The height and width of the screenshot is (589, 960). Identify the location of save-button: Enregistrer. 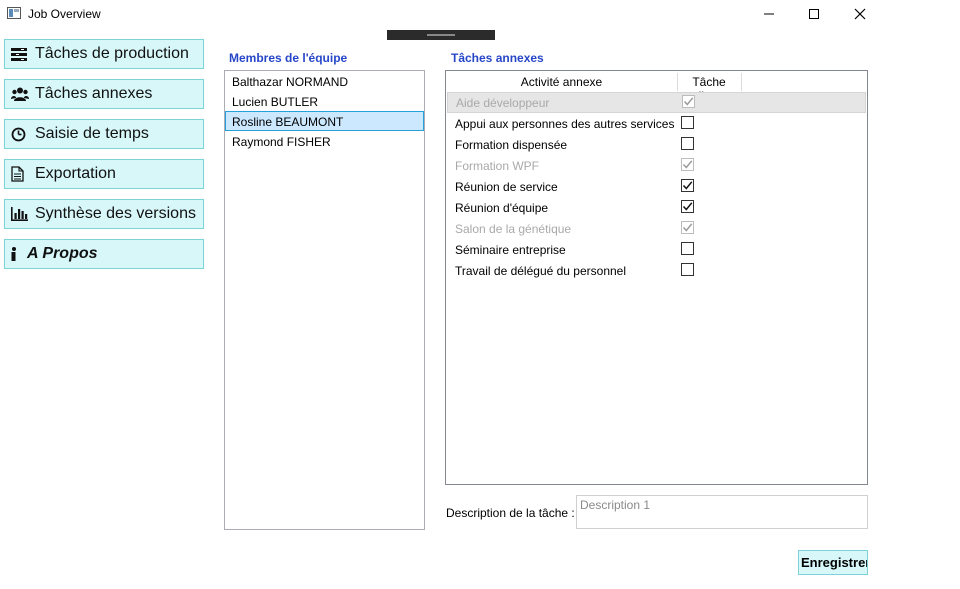
(833, 562).